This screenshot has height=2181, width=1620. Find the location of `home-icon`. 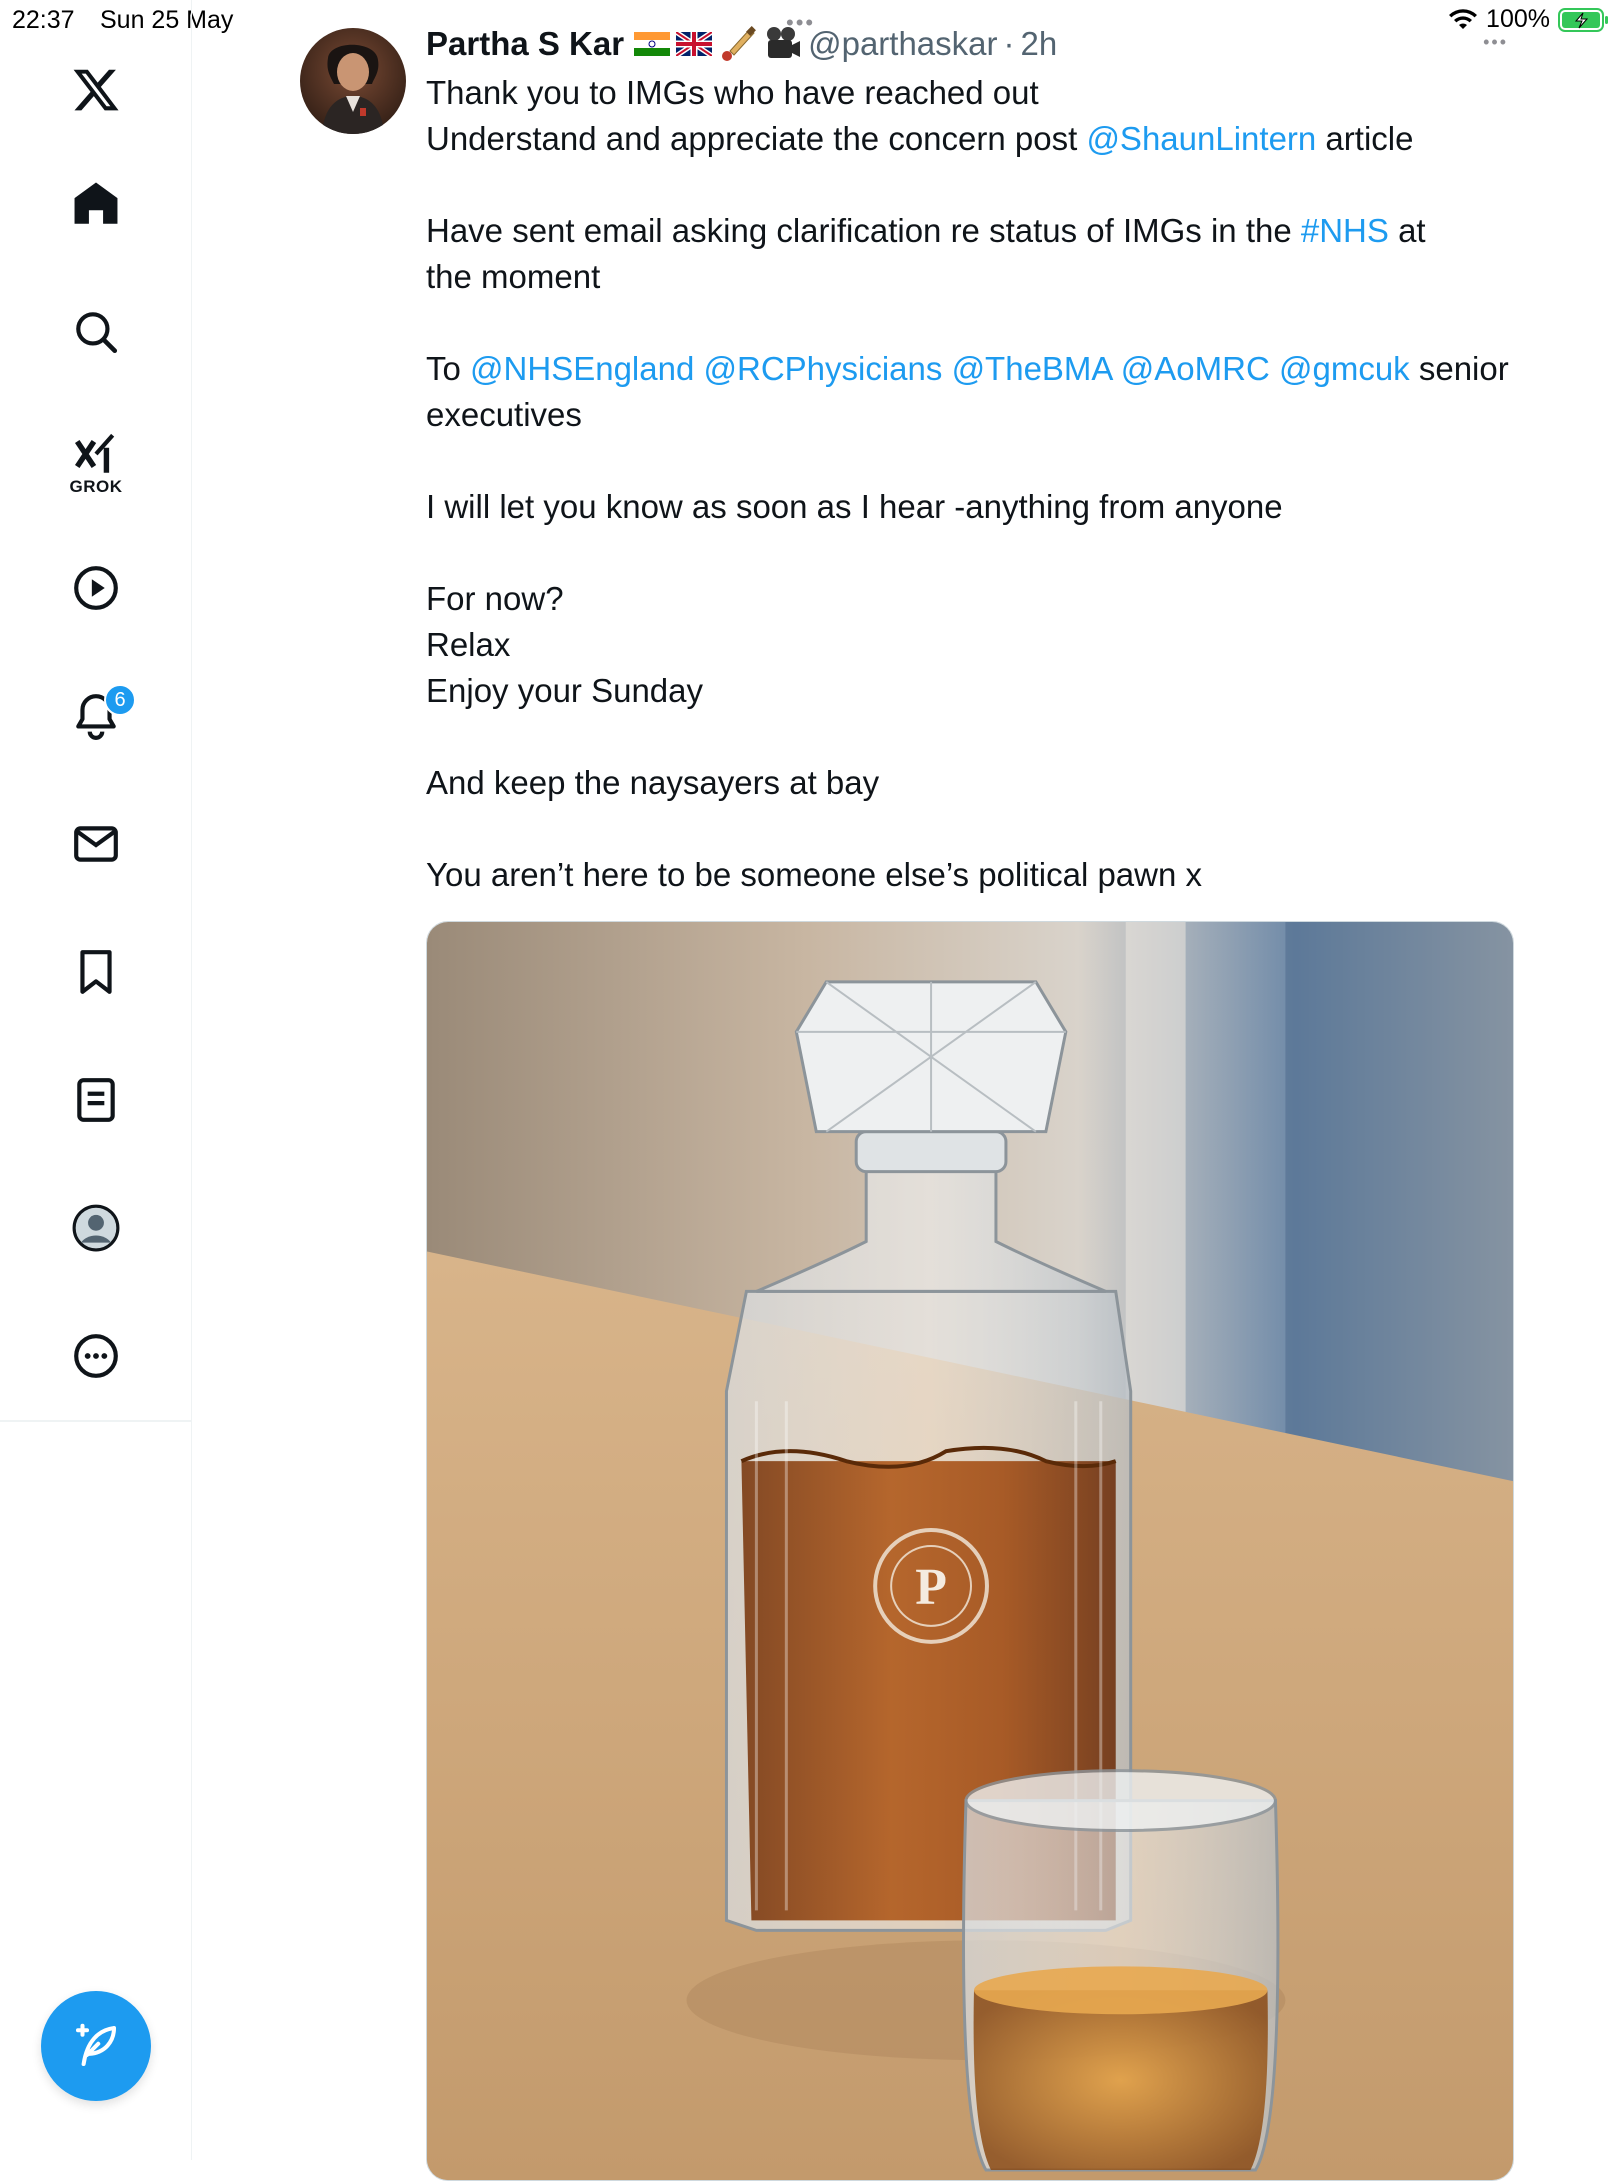

home-icon is located at coordinates (96, 203).